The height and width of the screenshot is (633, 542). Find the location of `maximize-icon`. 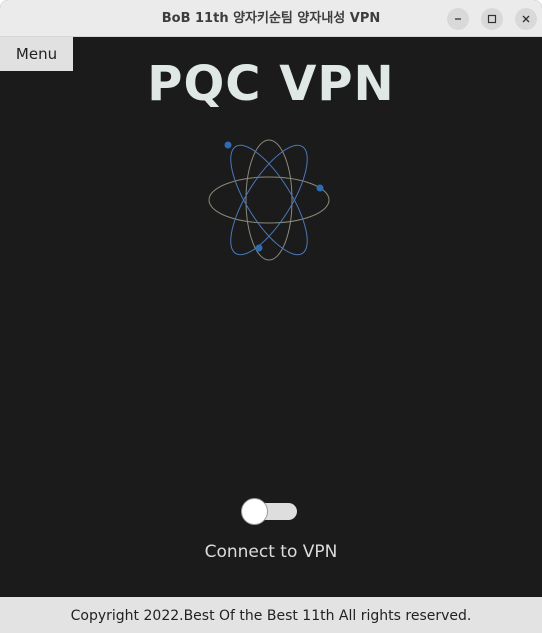

maximize-icon is located at coordinates (492, 19).